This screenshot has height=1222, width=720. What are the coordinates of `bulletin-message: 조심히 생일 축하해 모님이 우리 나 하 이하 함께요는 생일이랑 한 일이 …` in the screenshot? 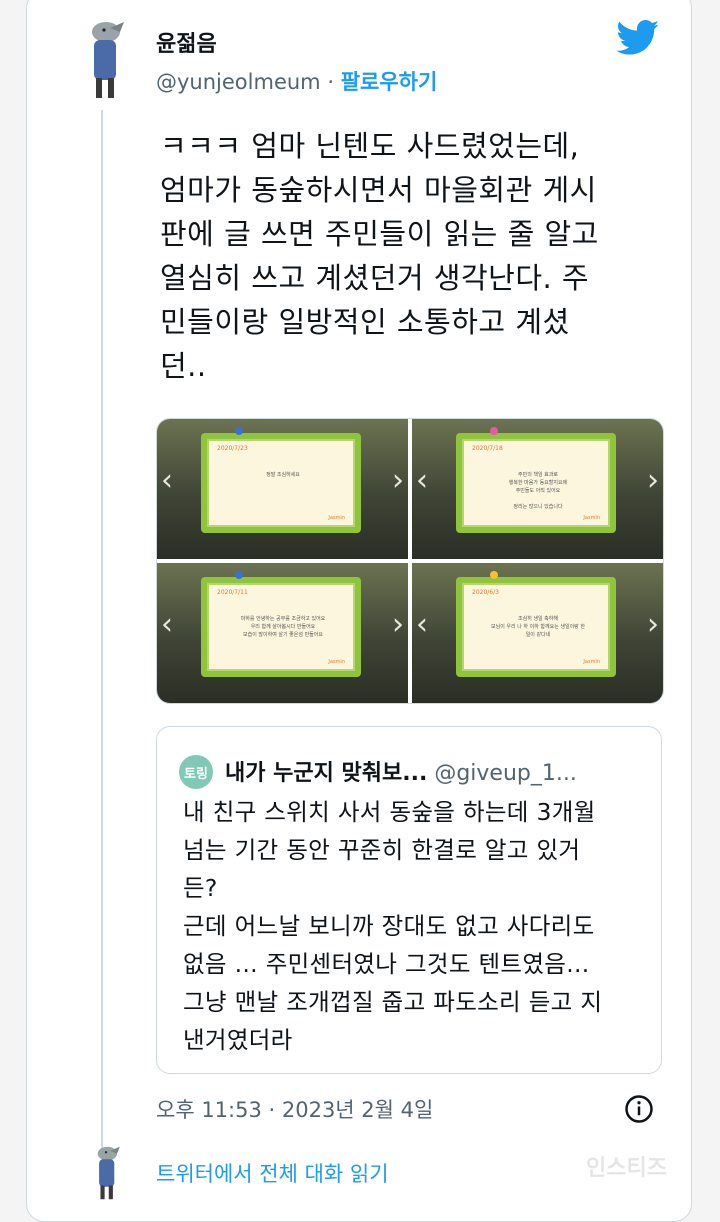 It's located at (538, 627).